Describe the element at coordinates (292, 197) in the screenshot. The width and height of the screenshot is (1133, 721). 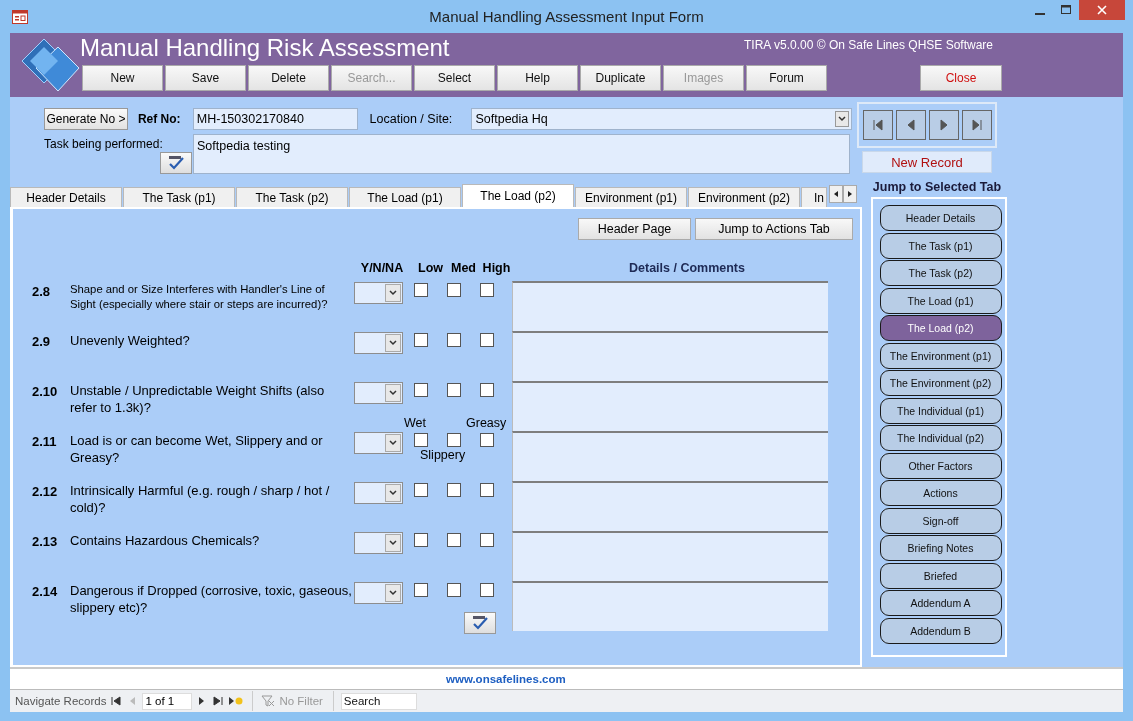
I see `tab: The Task (p2)` at that location.